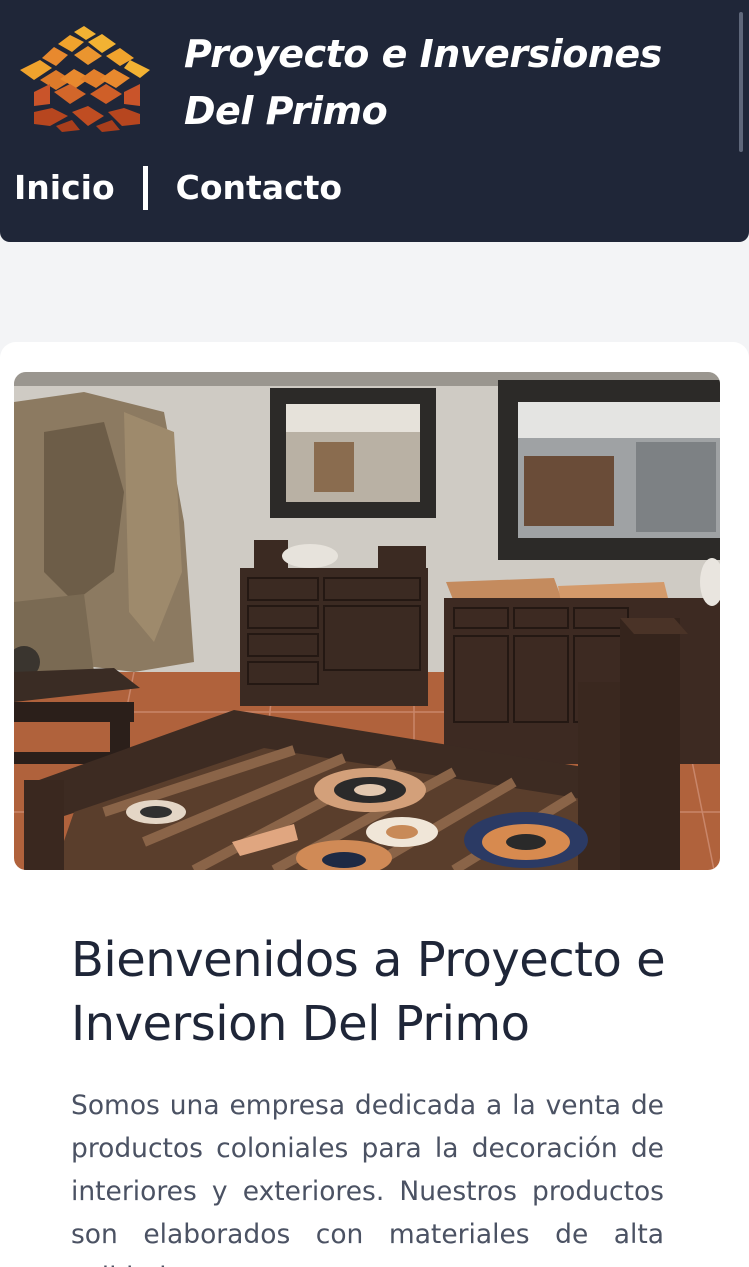 The height and width of the screenshot is (1267, 749). Describe the element at coordinates (64, 188) in the screenshot. I see `nav-link-inicio: Inicio` at that location.